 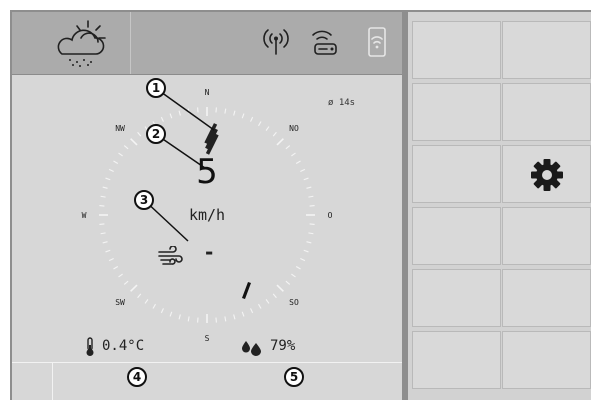 I want to click on mobile-connectivity-icon, so click(x=377, y=42).